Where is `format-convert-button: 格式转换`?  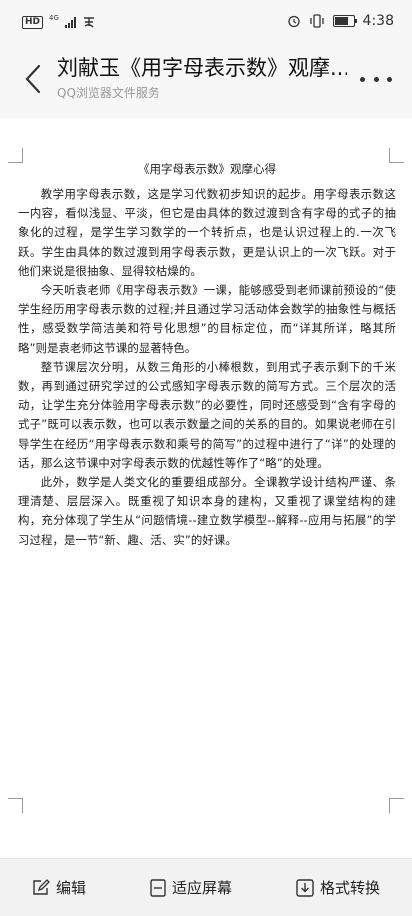
format-convert-button: 格式转换 is located at coordinates (338, 887).